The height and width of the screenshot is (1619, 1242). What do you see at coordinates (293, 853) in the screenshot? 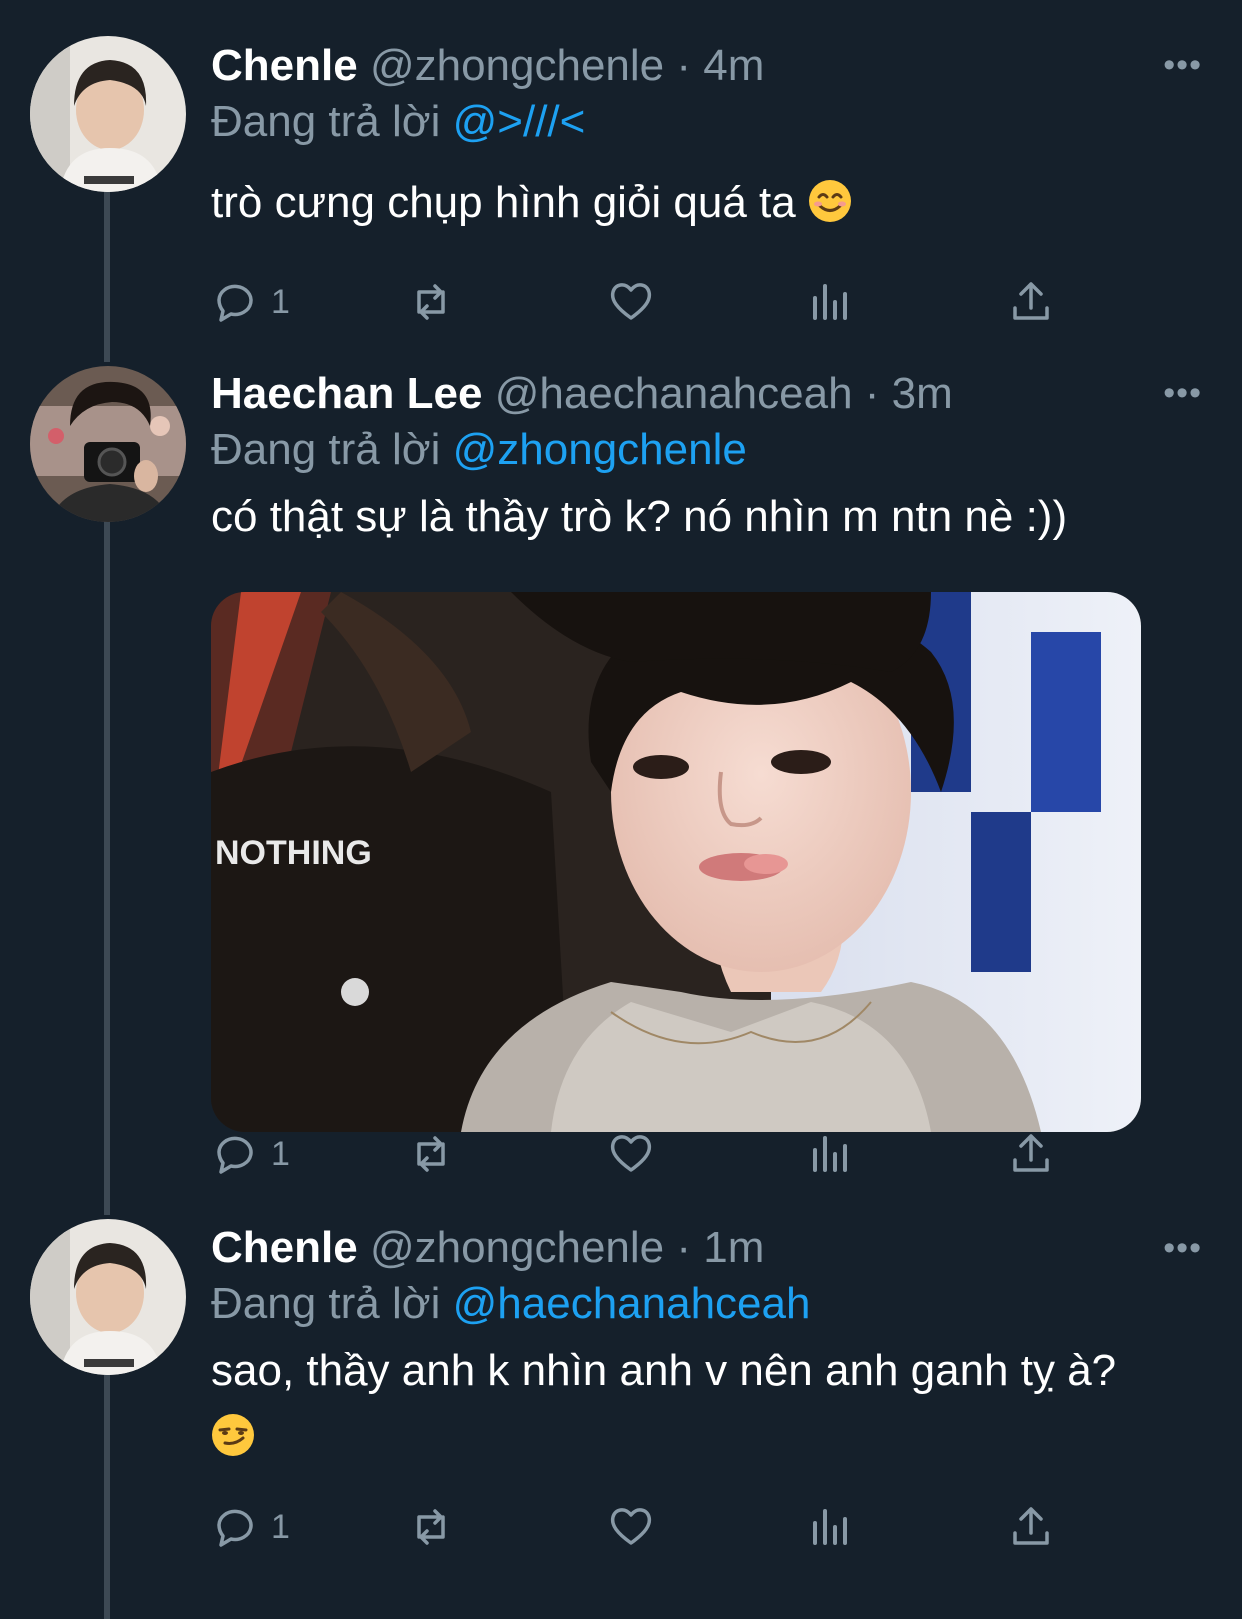
I see `media-shirt-text: NOTHING` at bounding box center [293, 853].